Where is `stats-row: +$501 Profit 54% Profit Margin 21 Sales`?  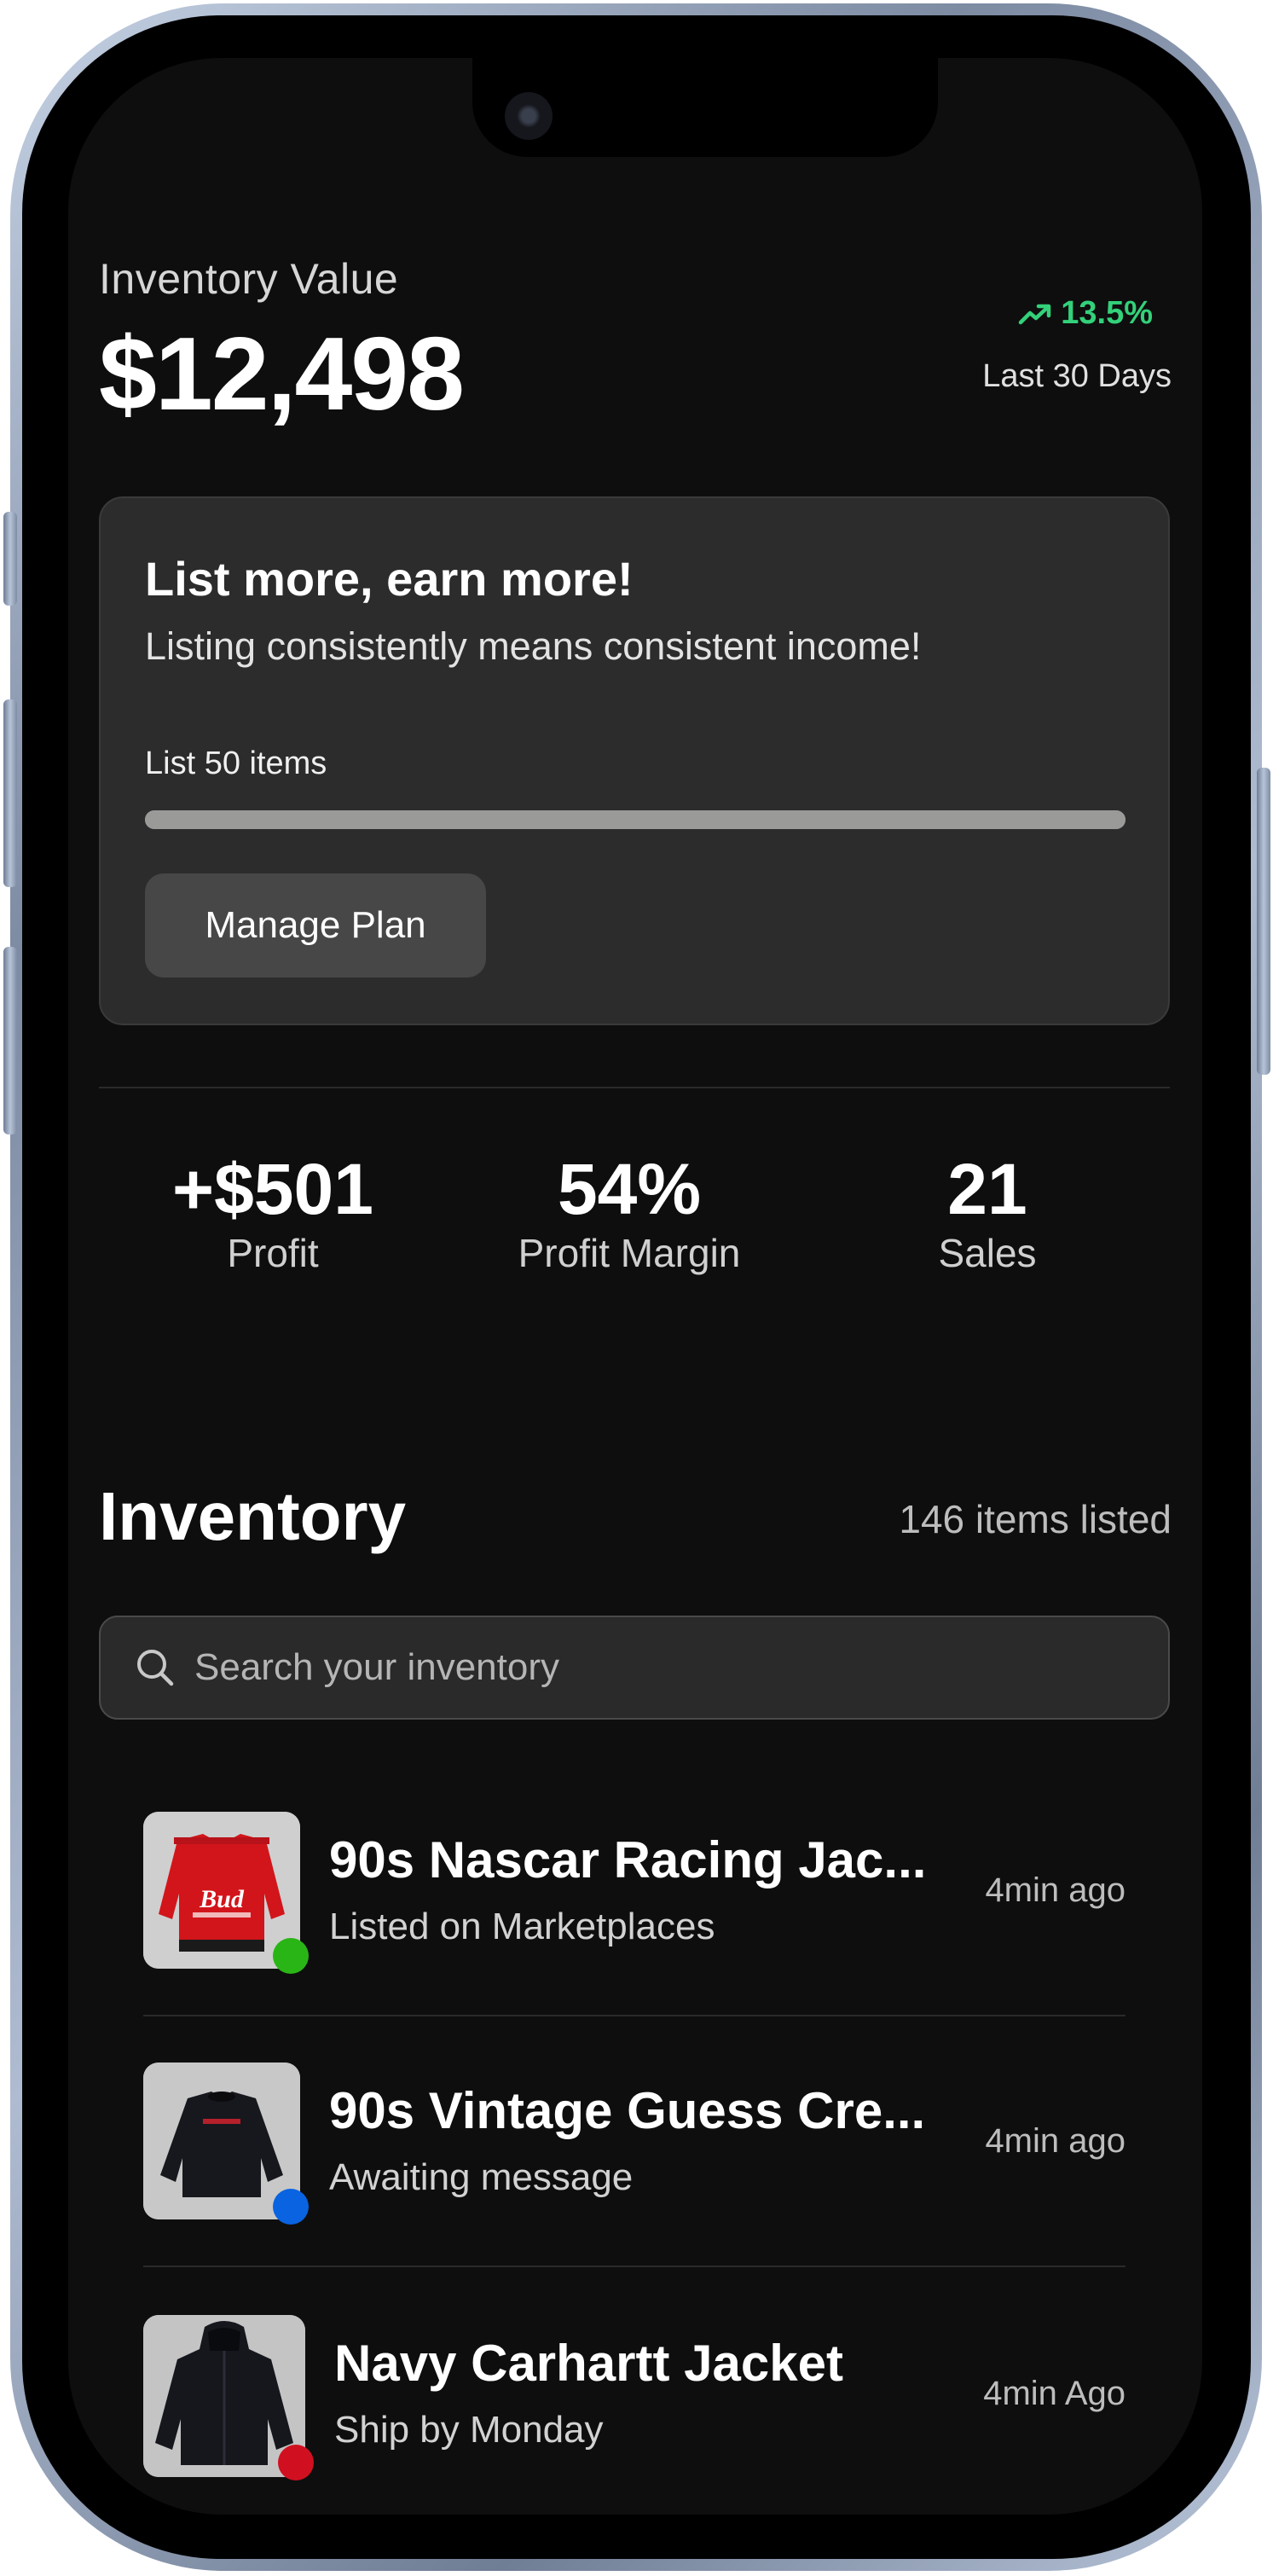 stats-row: +$501 Profit 54% Profit Margin 21 Sales is located at coordinates (635, 1226).